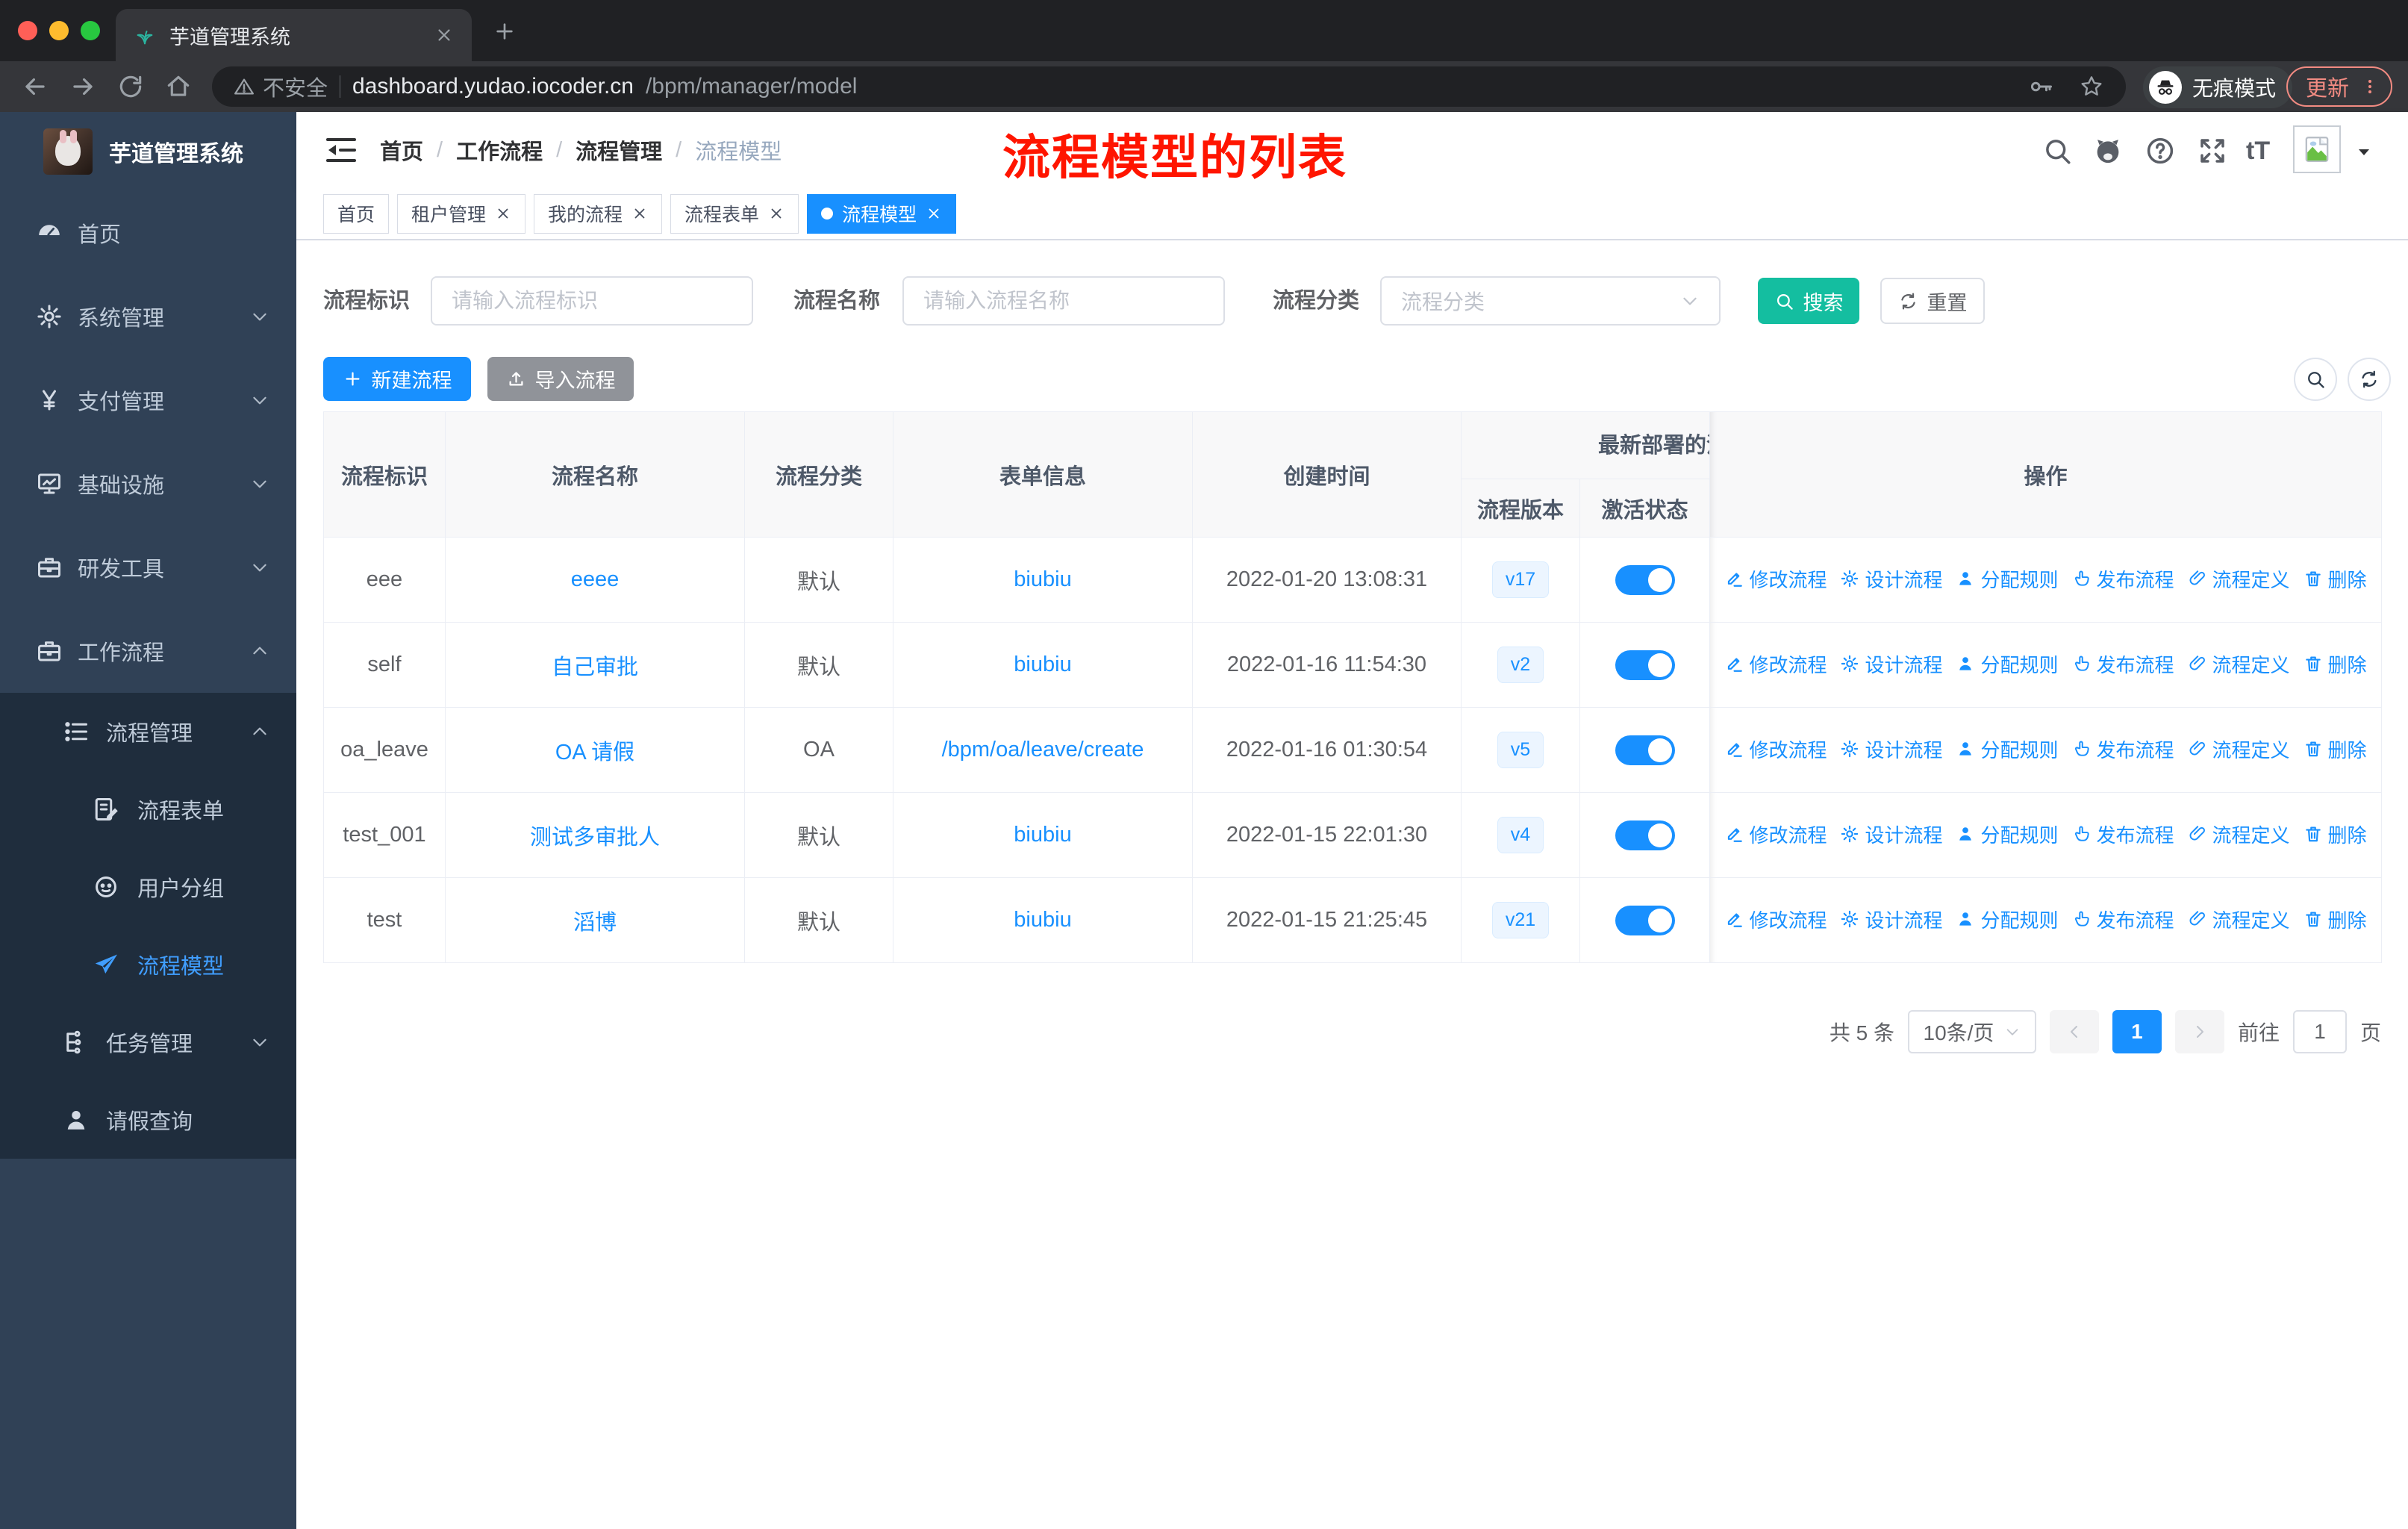 The width and height of the screenshot is (2408, 1529). Describe the element at coordinates (594, 753) in the screenshot. I see `process-name-link: OA 请假` at that location.